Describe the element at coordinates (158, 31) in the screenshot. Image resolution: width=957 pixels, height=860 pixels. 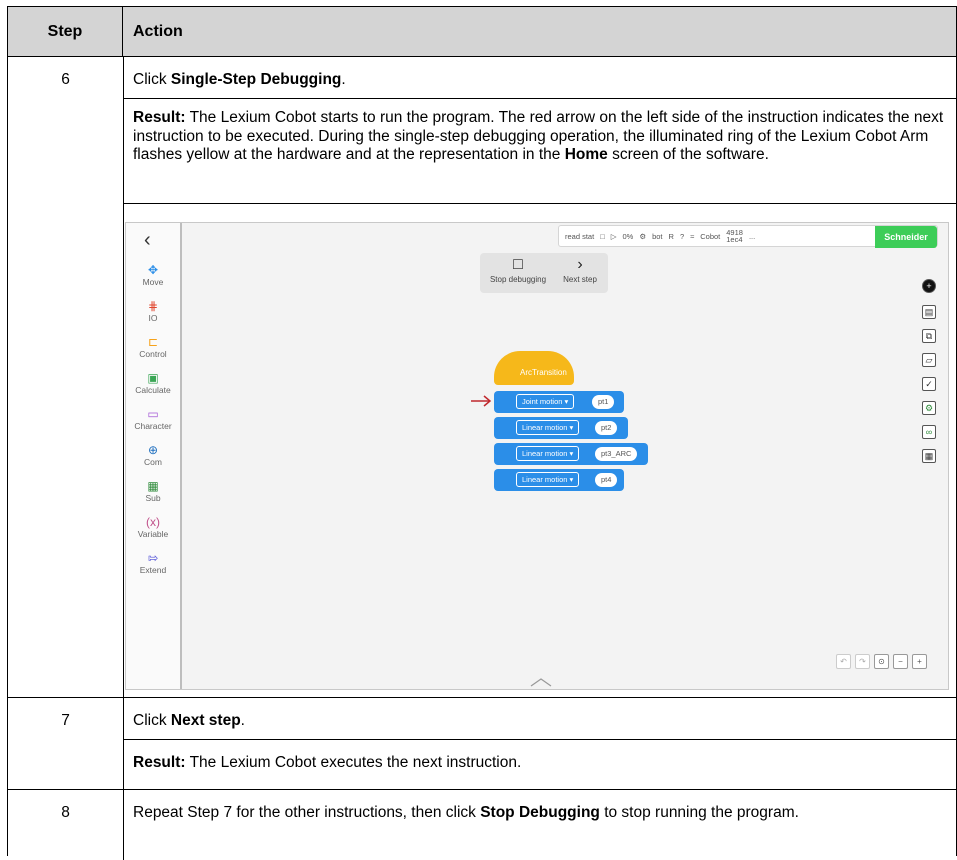
I see `header-action: Action` at that location.